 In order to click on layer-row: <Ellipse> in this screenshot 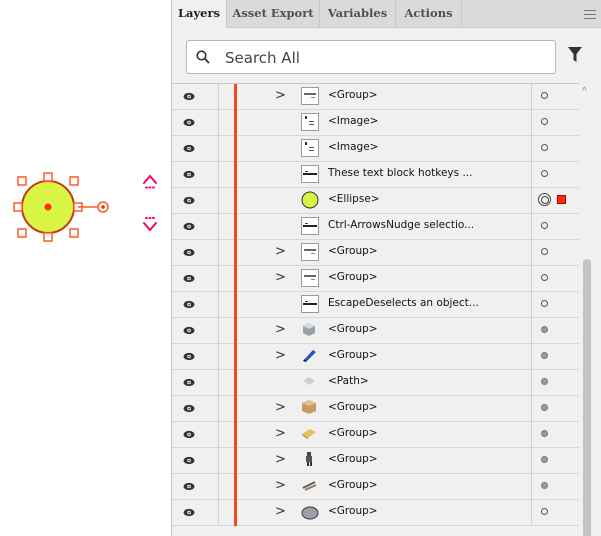, I will do `click(375, 201)`.